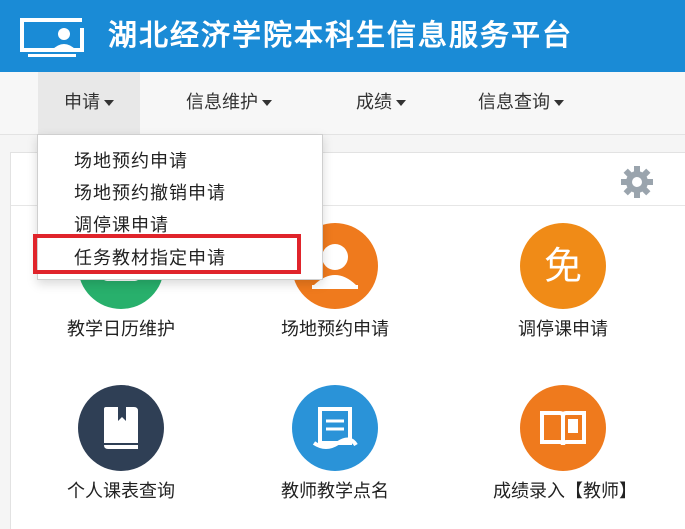  Describe the element at coordinates (167, 254) in the screenshot. I see `highlight-box` at that location.